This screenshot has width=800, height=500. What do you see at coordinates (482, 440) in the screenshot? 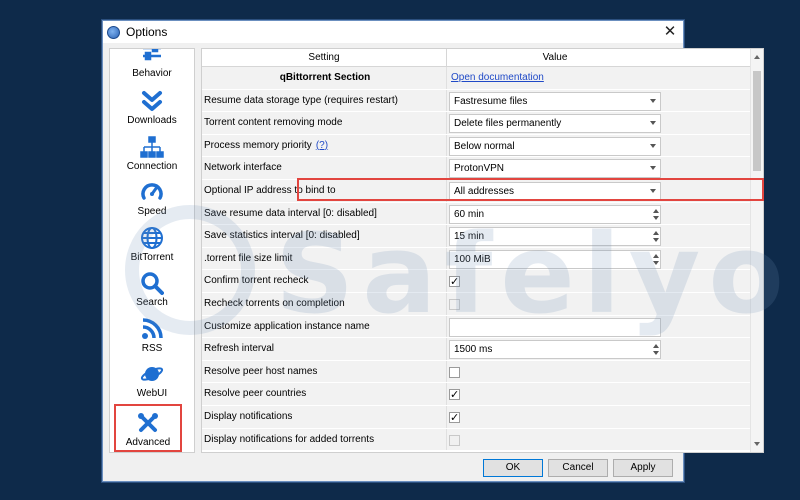
I see `table-row: Display notifications for added torrents` at bounding box center [482, 440].